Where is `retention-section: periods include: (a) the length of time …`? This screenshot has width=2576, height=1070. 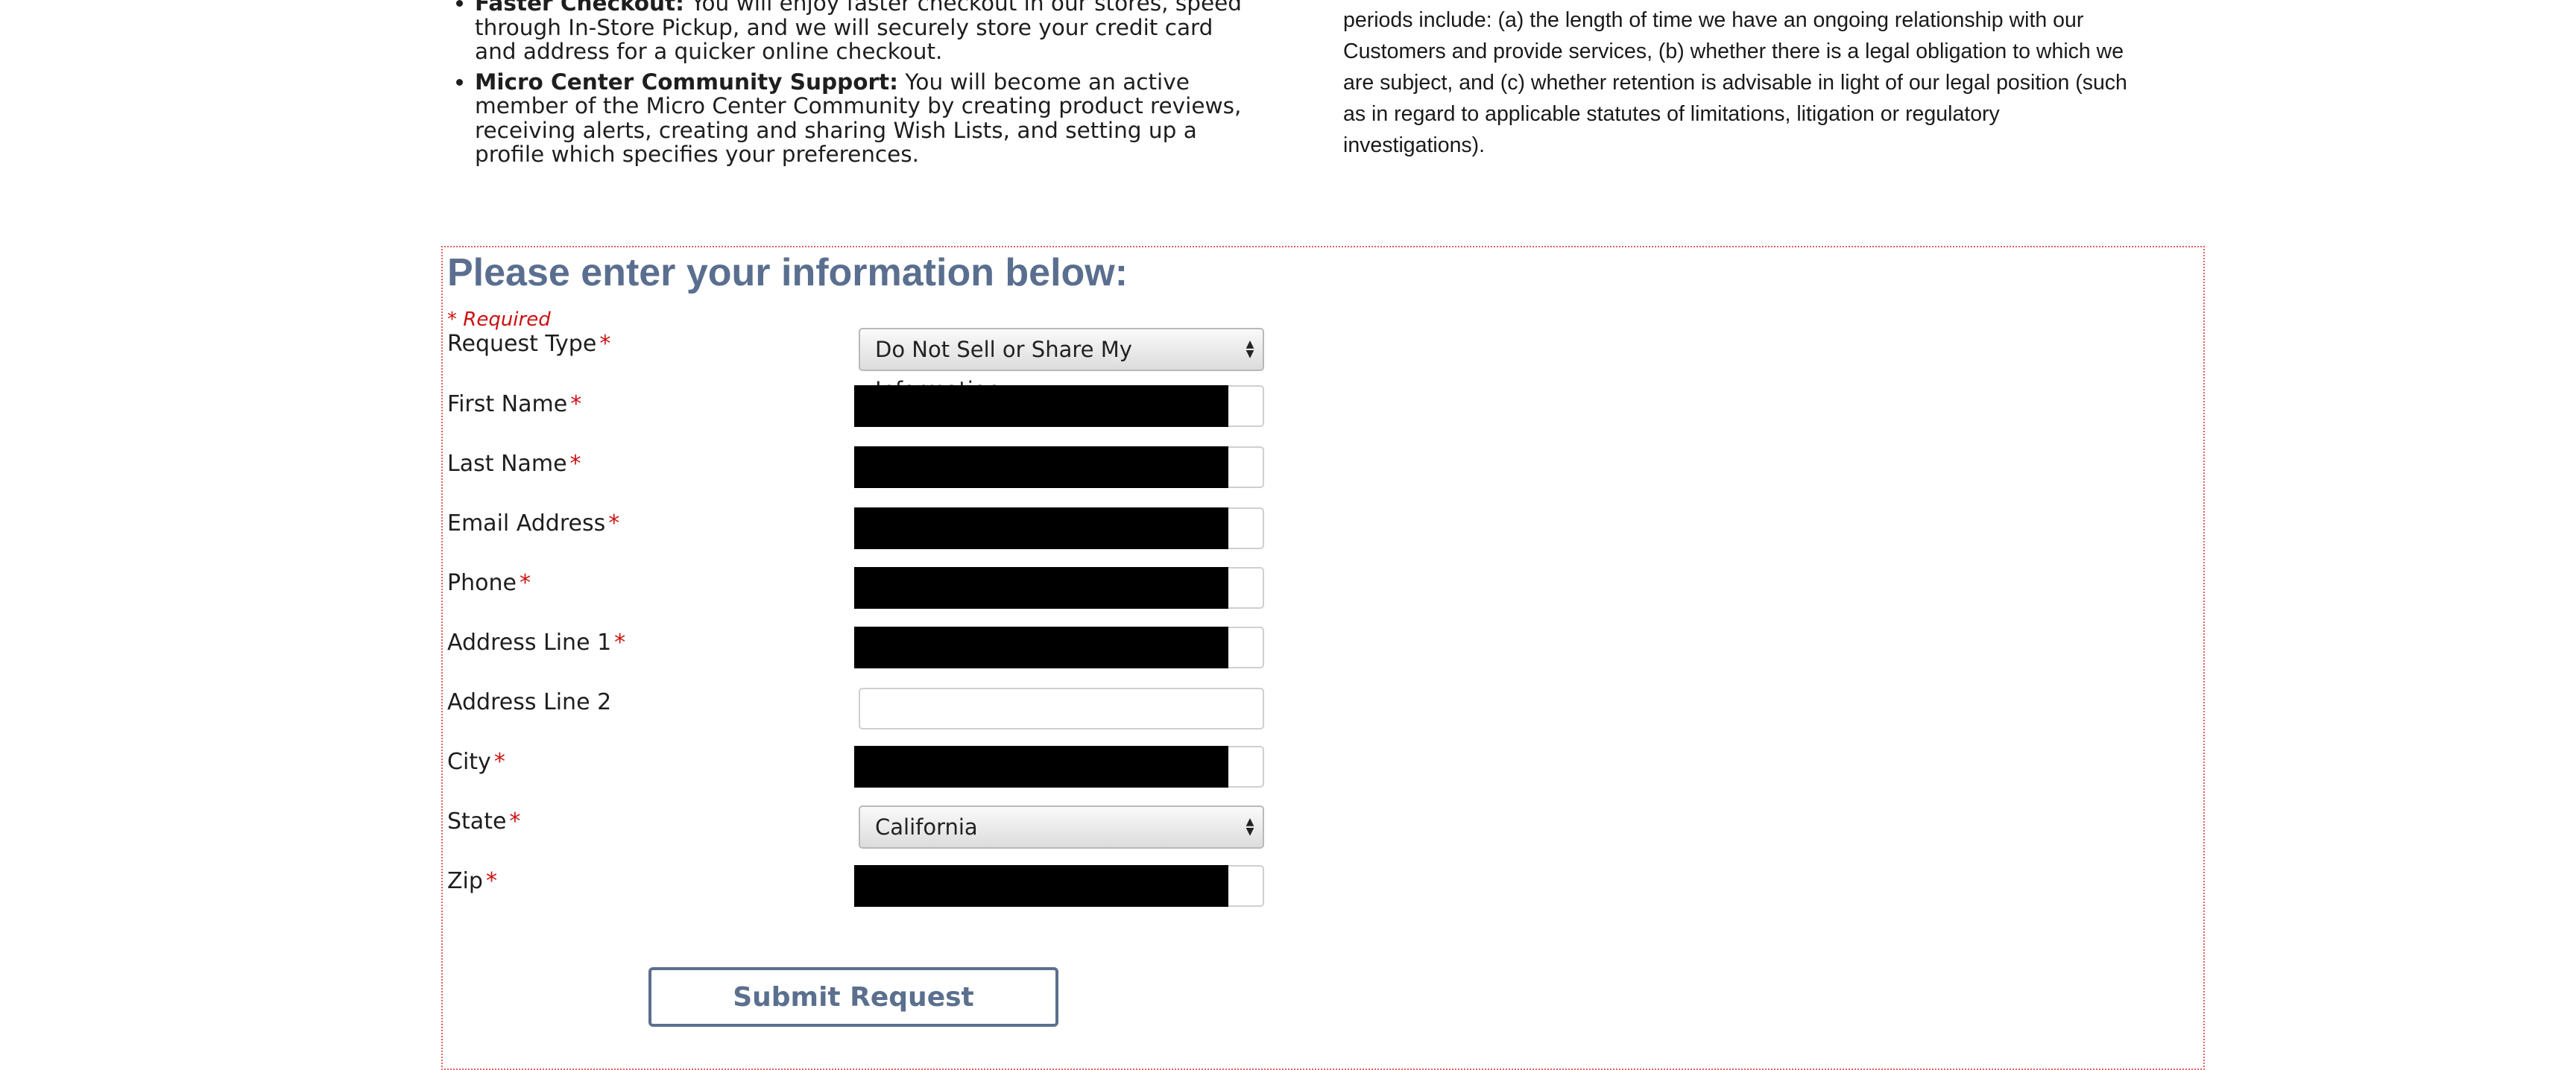 retention-section: periods include: (a) the length of time … is located at coordinates (1738, 82).